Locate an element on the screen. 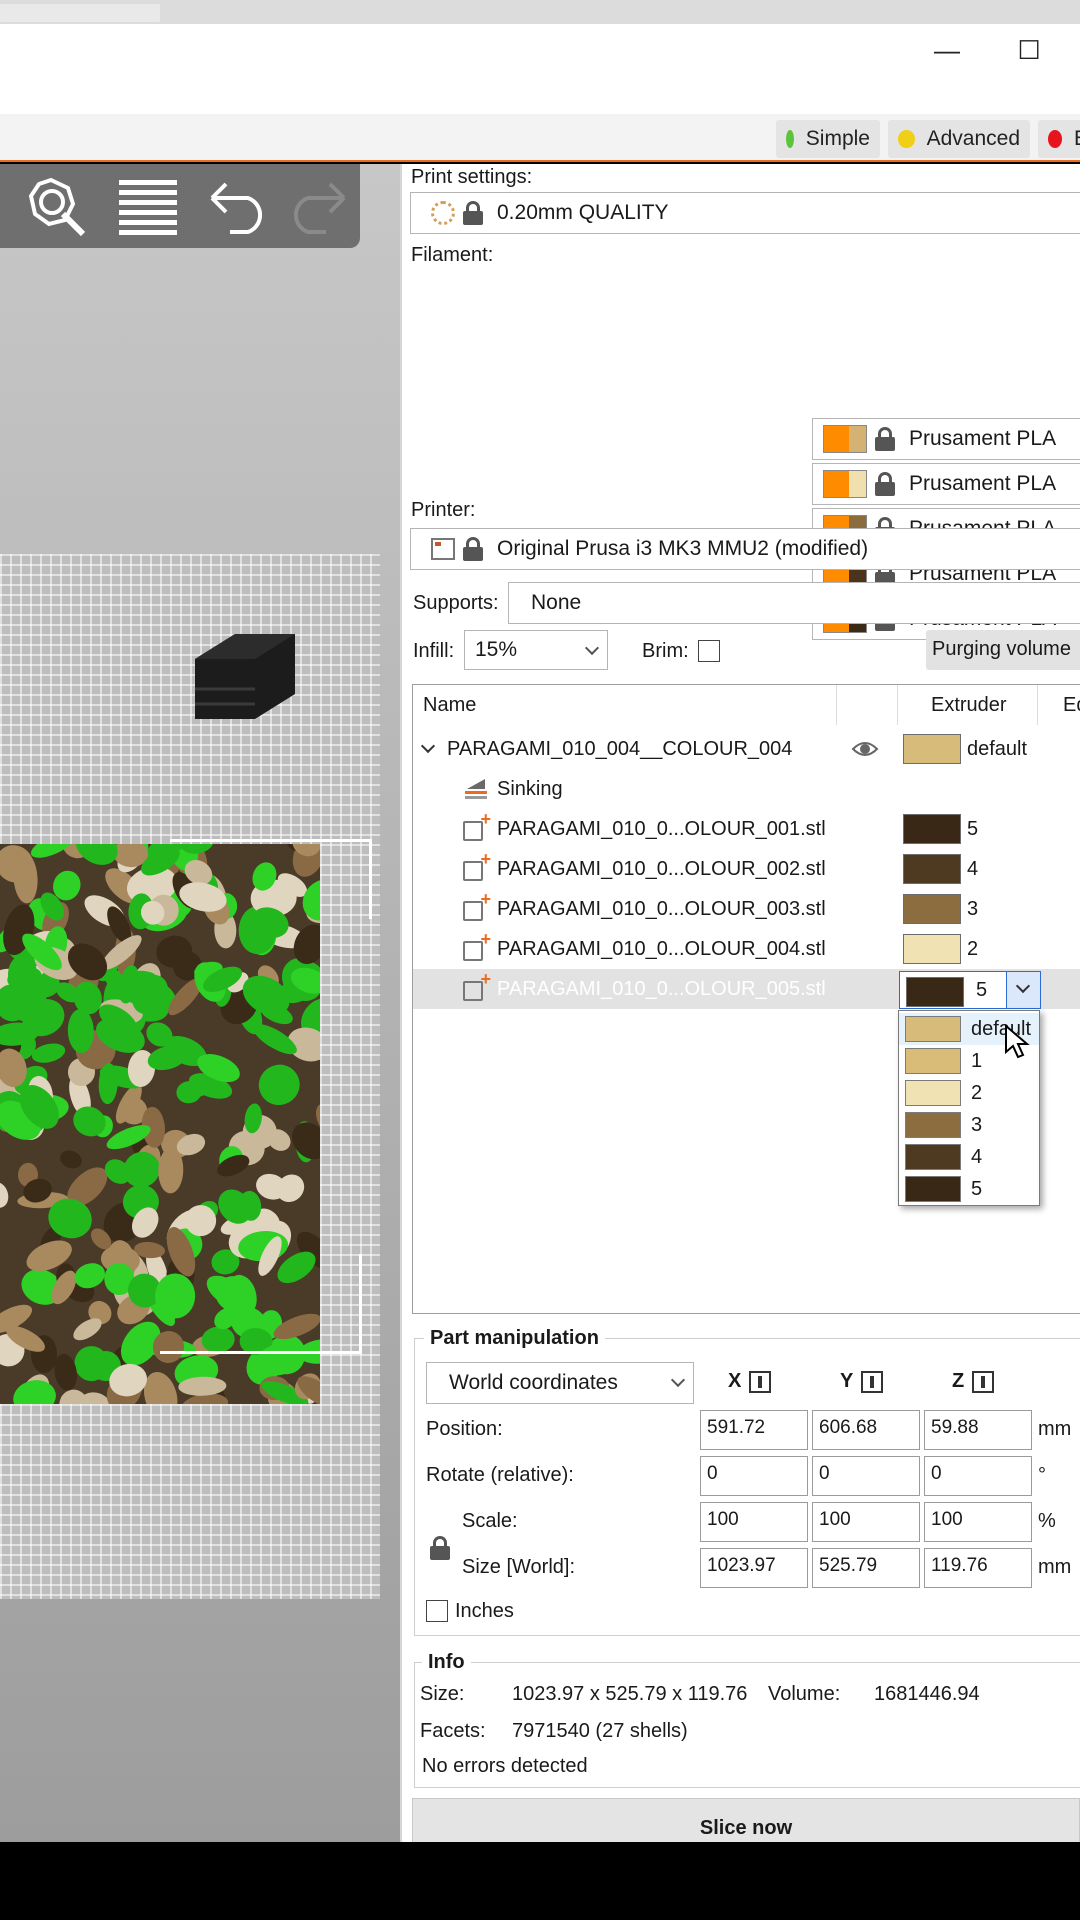  part-name: PARAGAMI_010_0...OLOUR_005.stl is located at coordinates (661, 988).